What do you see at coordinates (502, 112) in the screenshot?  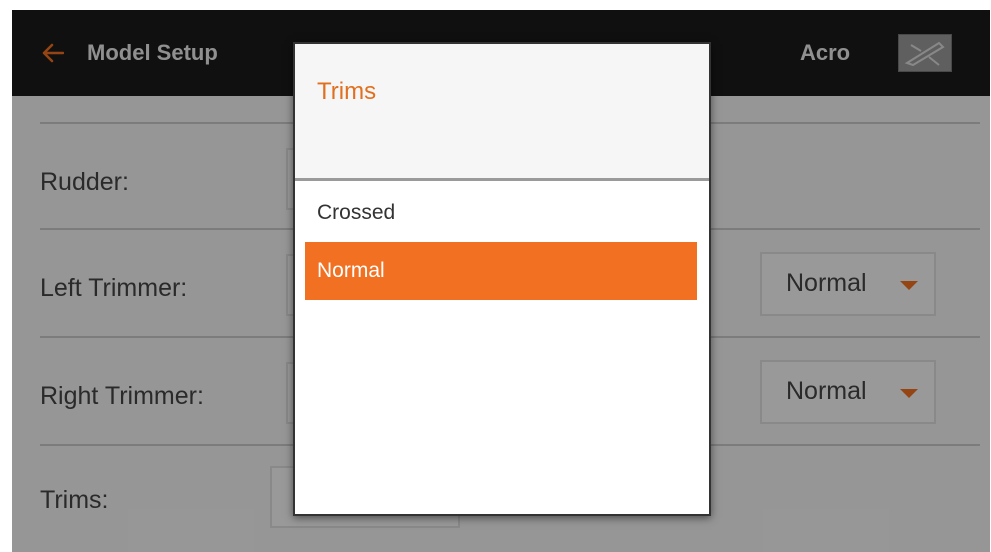 I see `dialog-header: Trims` at bounding box center [502, 112].